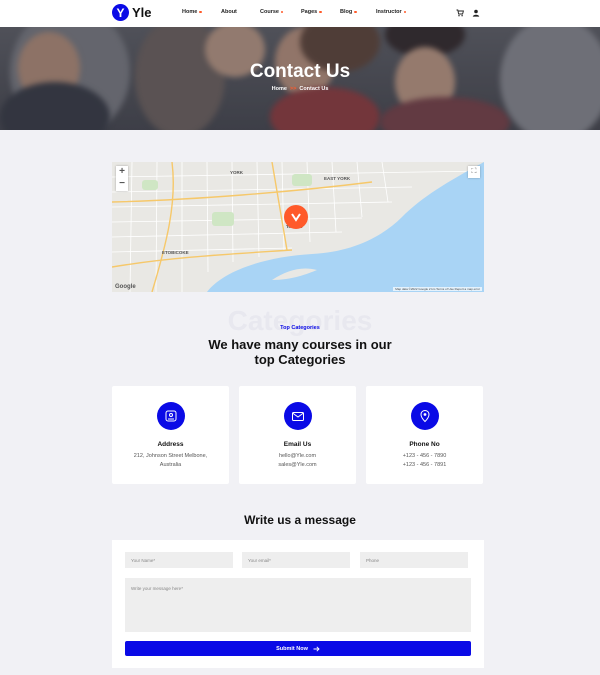 Image resolution: width=600 pixels, height=675 pixels. I want to click on card-text: +123 - 456 - 7890 +123 - 456 - 7891, so click(424, 461).